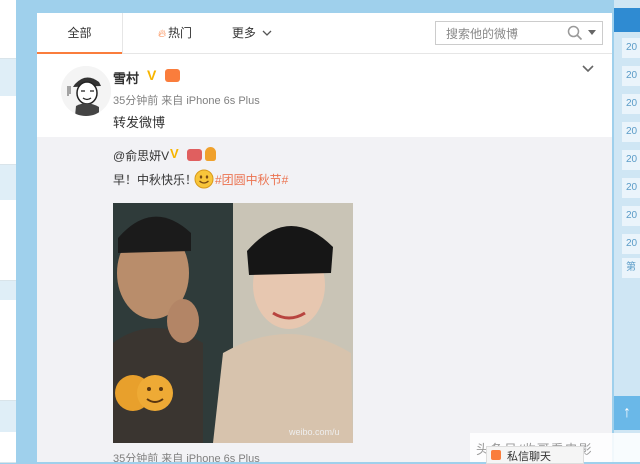  I want to click on post-meta: 35分钟前 来自 iPhone 6s Plus, so click(186, 100).